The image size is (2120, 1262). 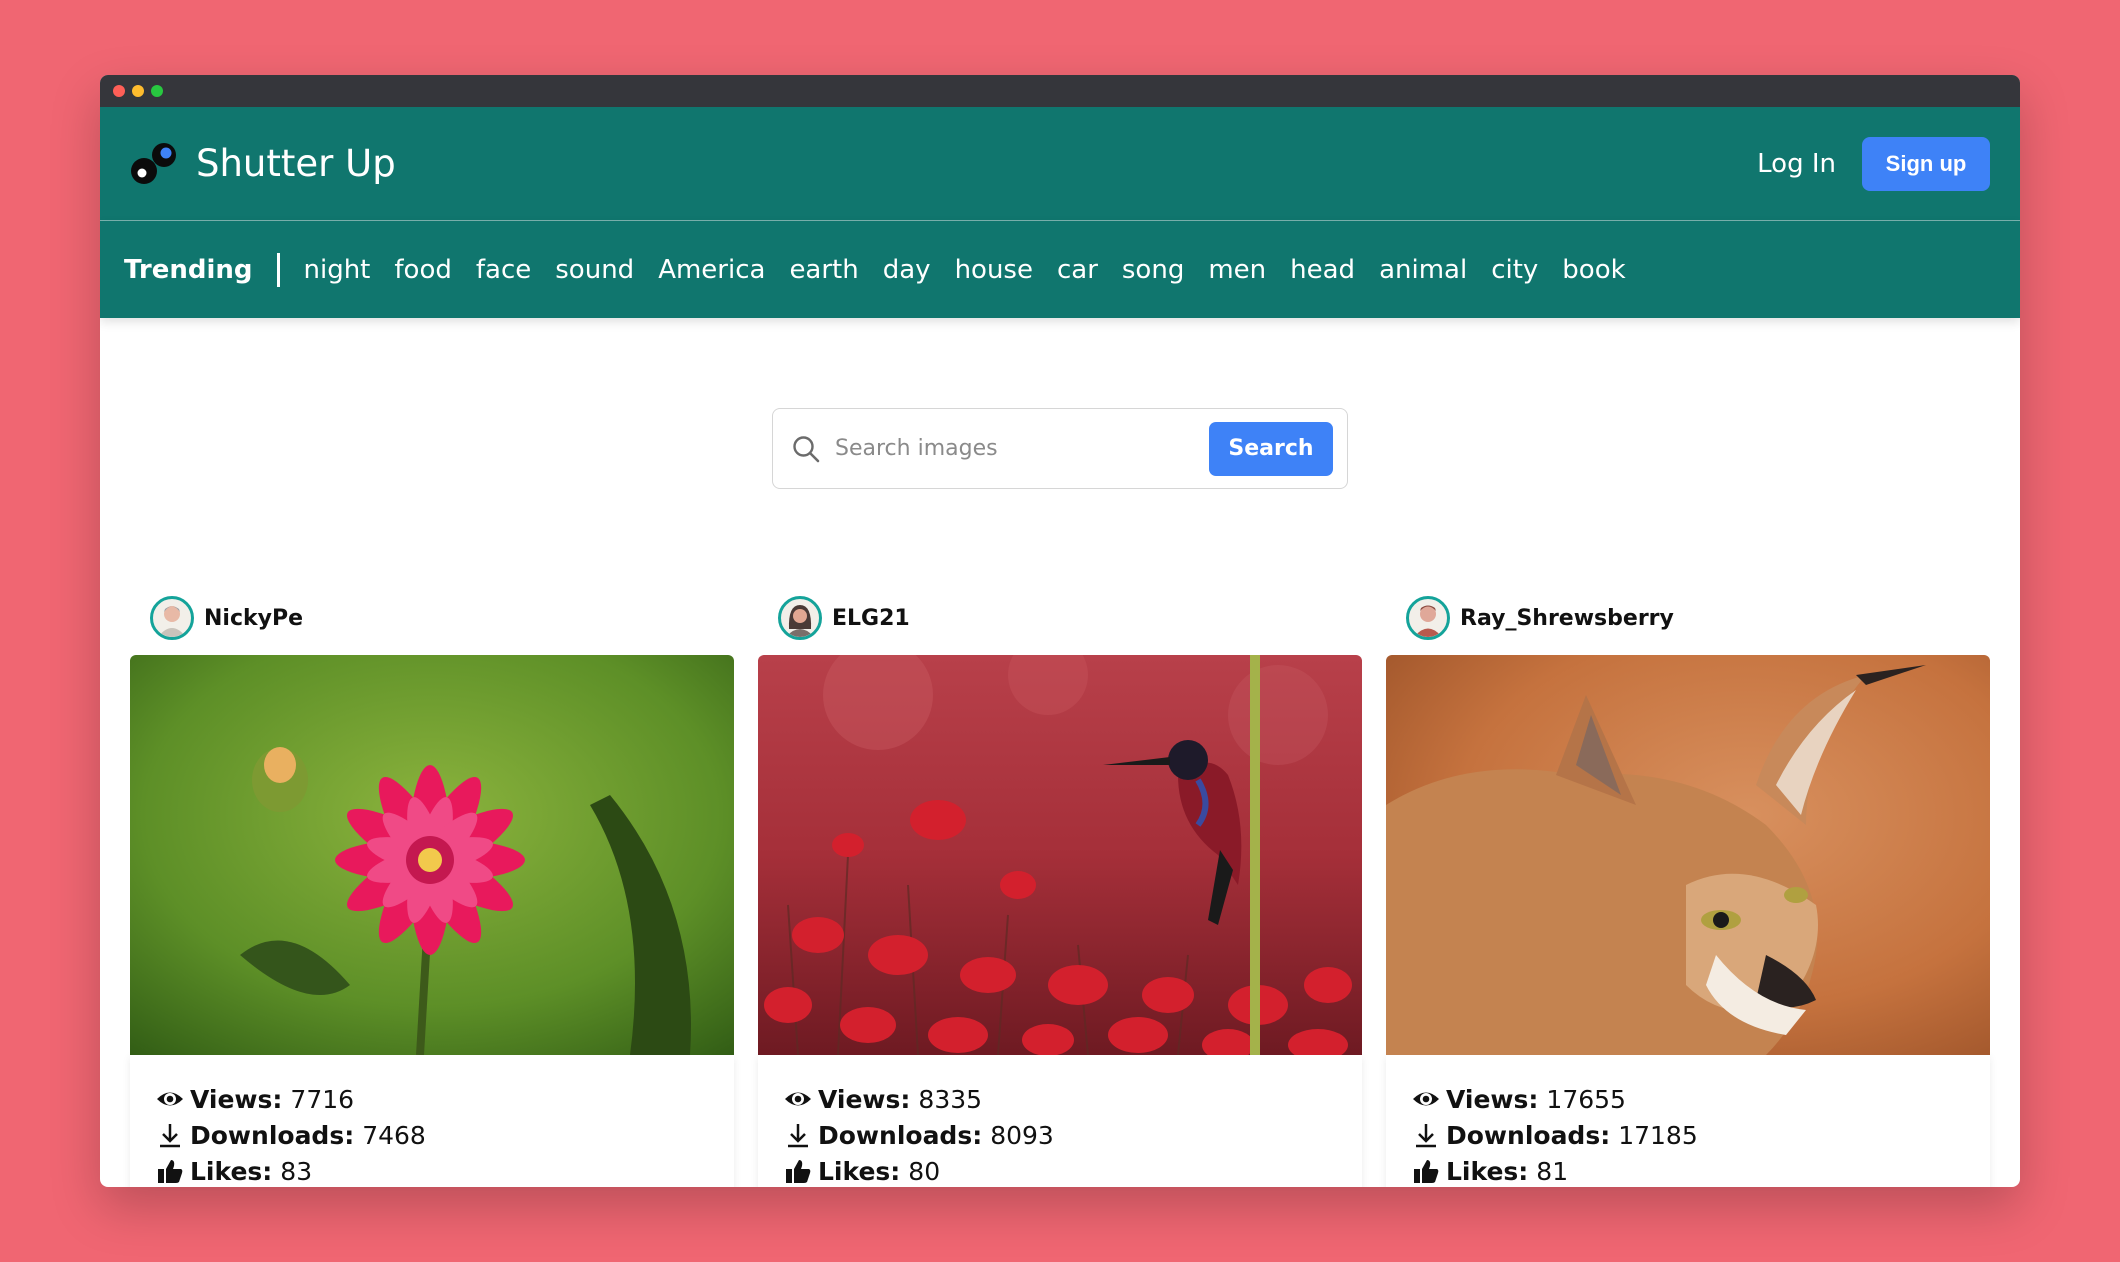 I want to click on signup-button: Sign up, so click(x=1926, y=163).